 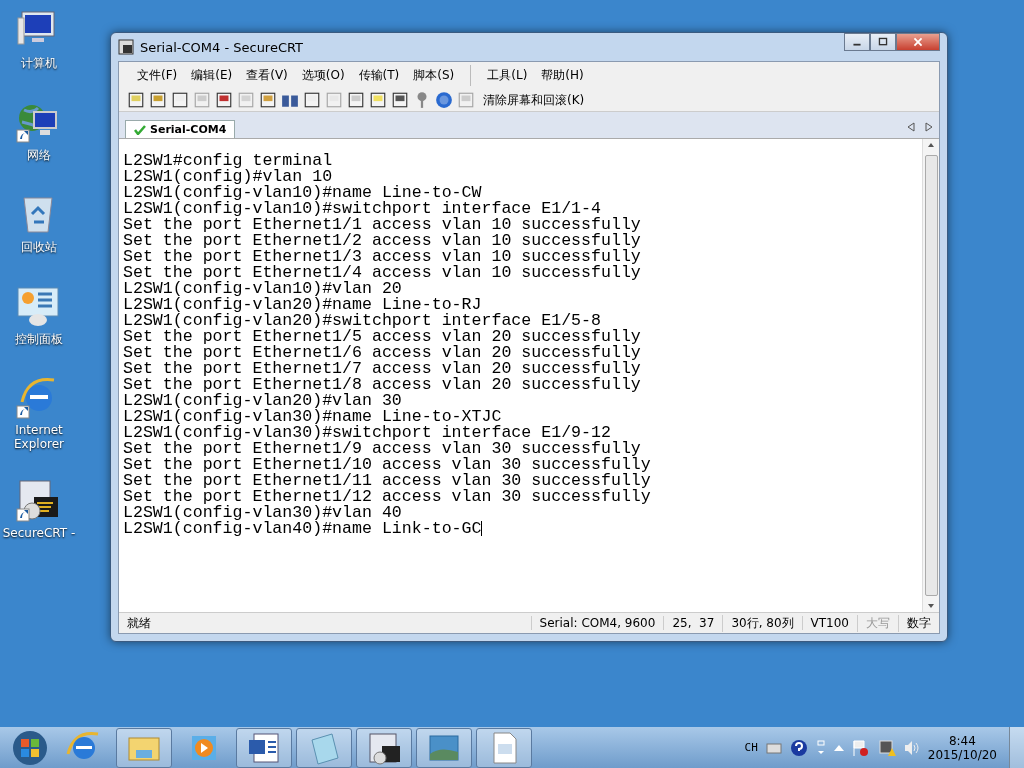 What do you see at coordinates (762, 623) in the screenshot?
I see `status-field: 30行, 80列` at bounding box center [762, 623].